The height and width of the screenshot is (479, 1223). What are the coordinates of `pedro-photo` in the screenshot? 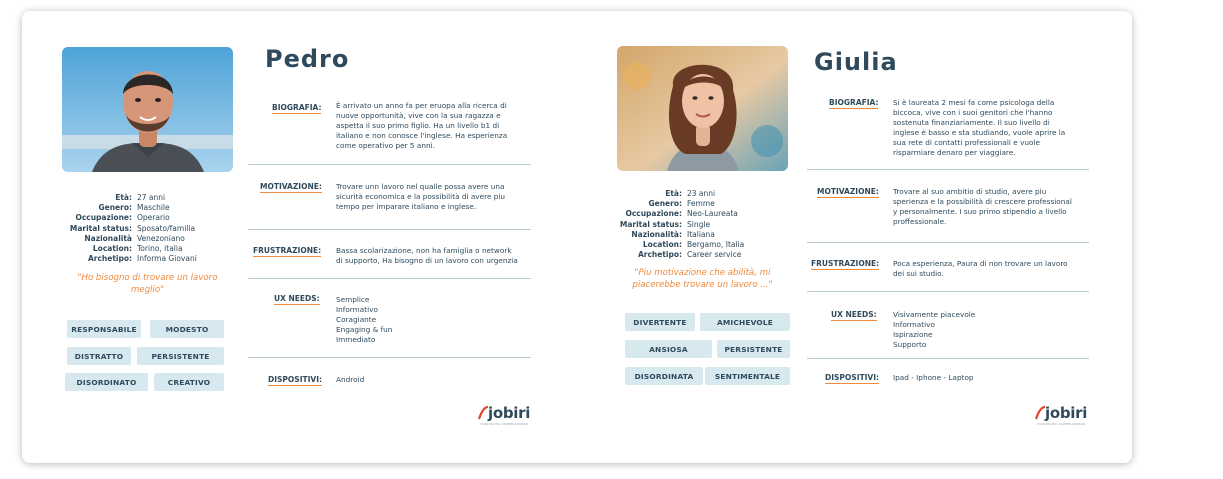 It's located at (147, 109).